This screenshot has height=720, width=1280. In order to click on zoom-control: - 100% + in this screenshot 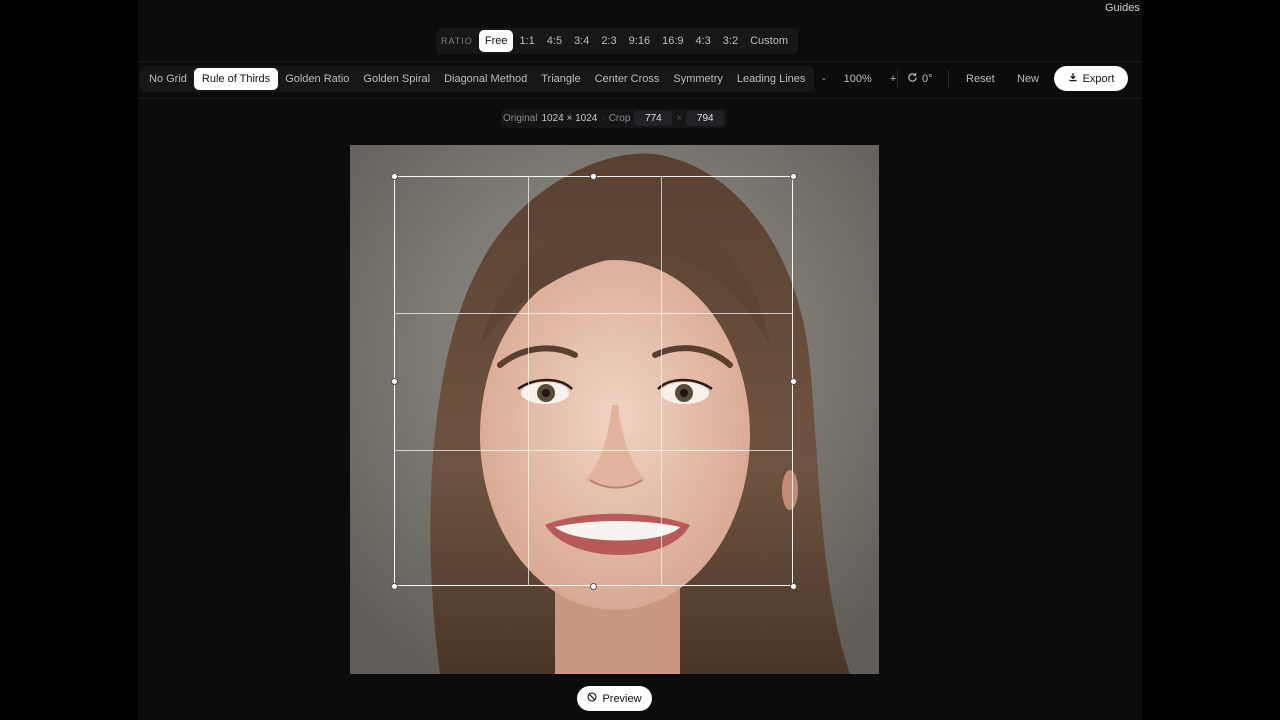, I will do `click(859, 79)`.